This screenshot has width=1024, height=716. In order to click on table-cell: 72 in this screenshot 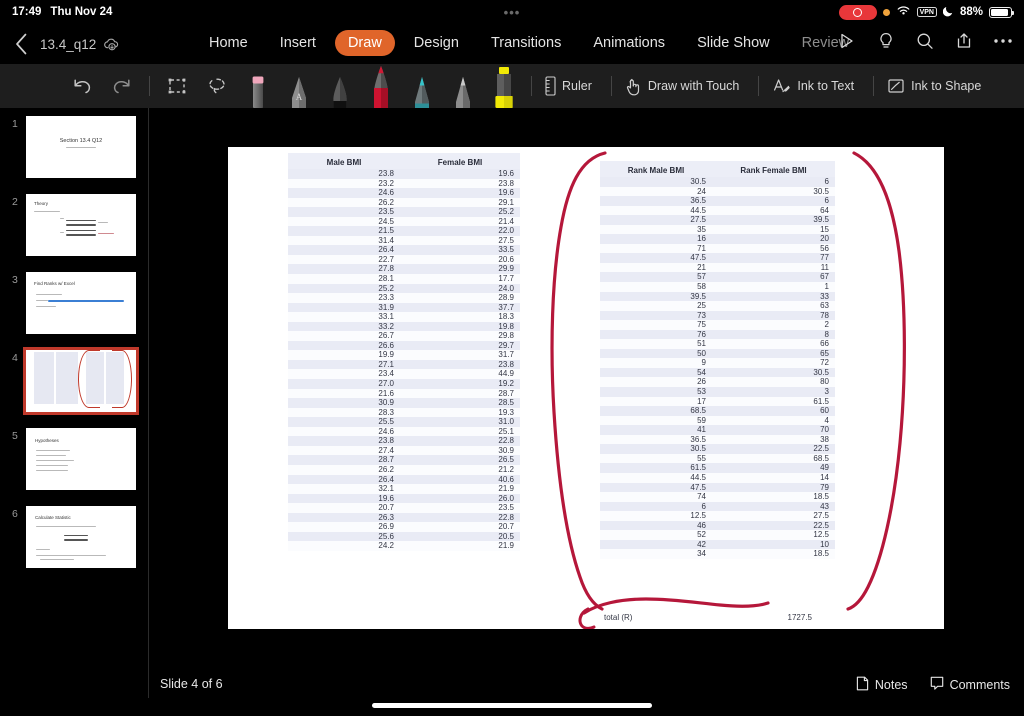, I will do `click(824, 363)`.